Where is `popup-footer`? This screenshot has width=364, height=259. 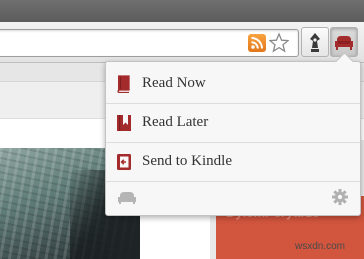
popup-footer is located at coordinates (233, 197).